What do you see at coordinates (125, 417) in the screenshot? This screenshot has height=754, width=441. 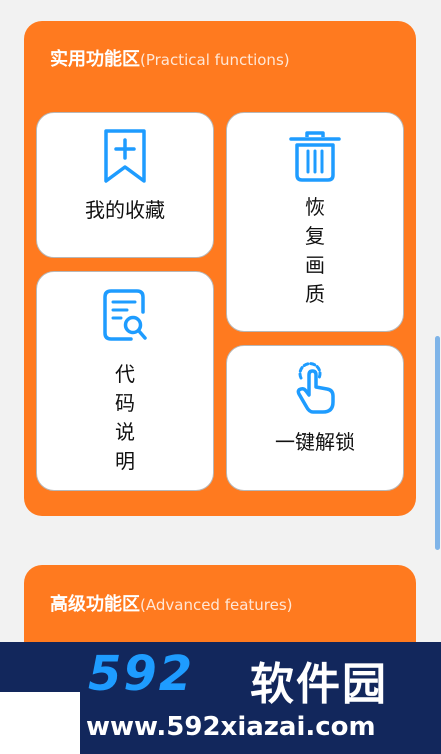 I see `code-description-label: 代码说明` at bounding box center [125, 417].